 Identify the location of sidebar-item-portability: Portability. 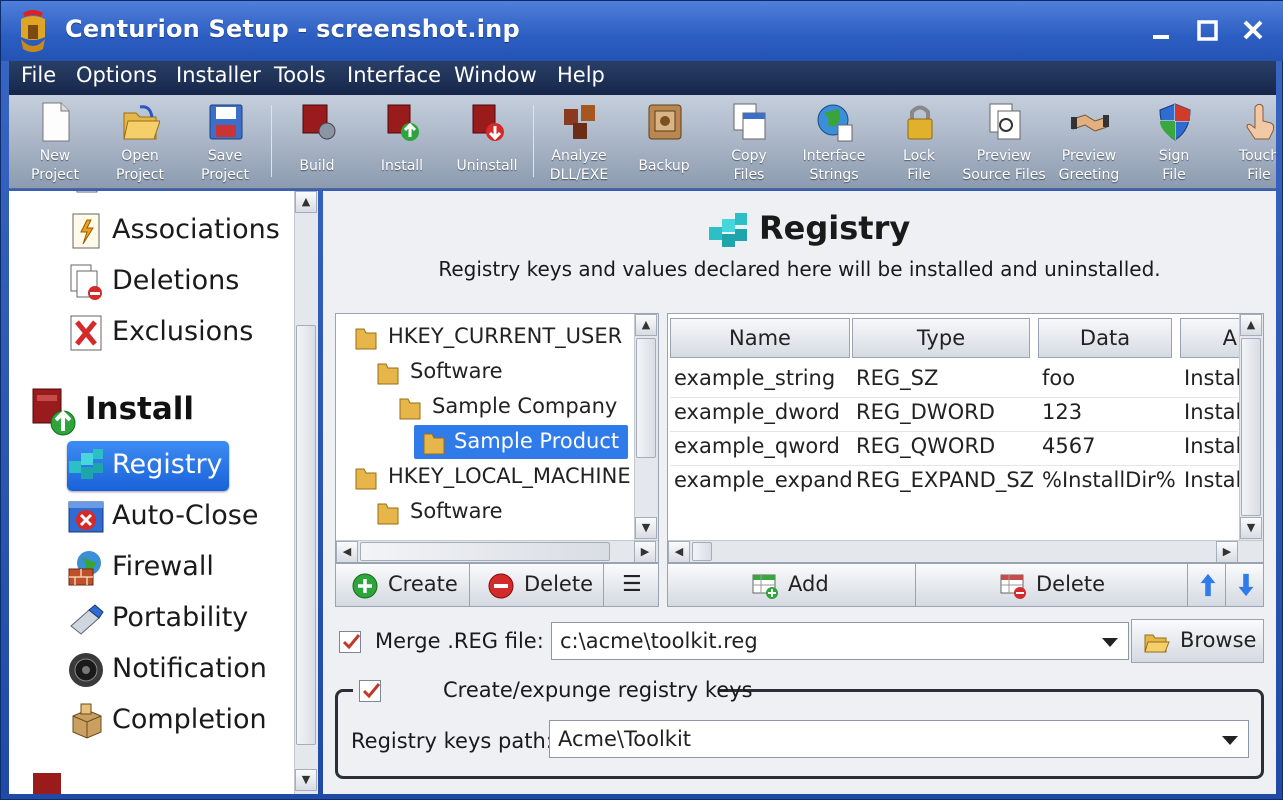
(180, 619).